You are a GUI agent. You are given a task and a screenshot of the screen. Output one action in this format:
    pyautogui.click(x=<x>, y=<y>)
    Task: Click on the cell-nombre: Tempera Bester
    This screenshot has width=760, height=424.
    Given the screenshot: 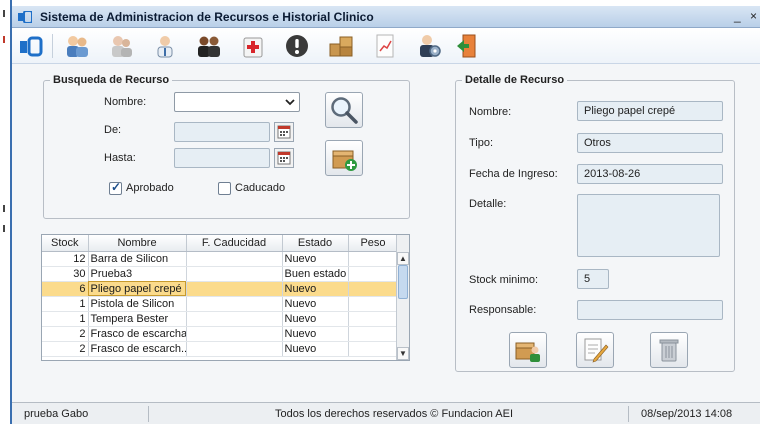 What is the action you would take?
    pyautogui.click(x=137, y=319)
    